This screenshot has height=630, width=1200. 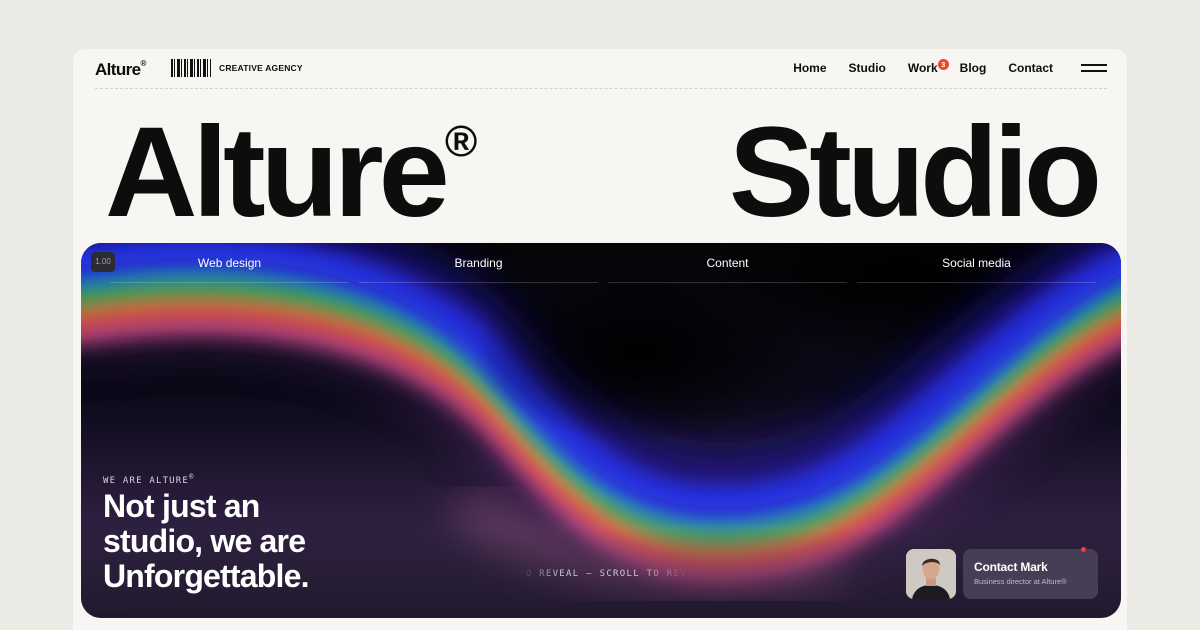 I want to click on service-web-design: Web design, so click(x=229, y=263).